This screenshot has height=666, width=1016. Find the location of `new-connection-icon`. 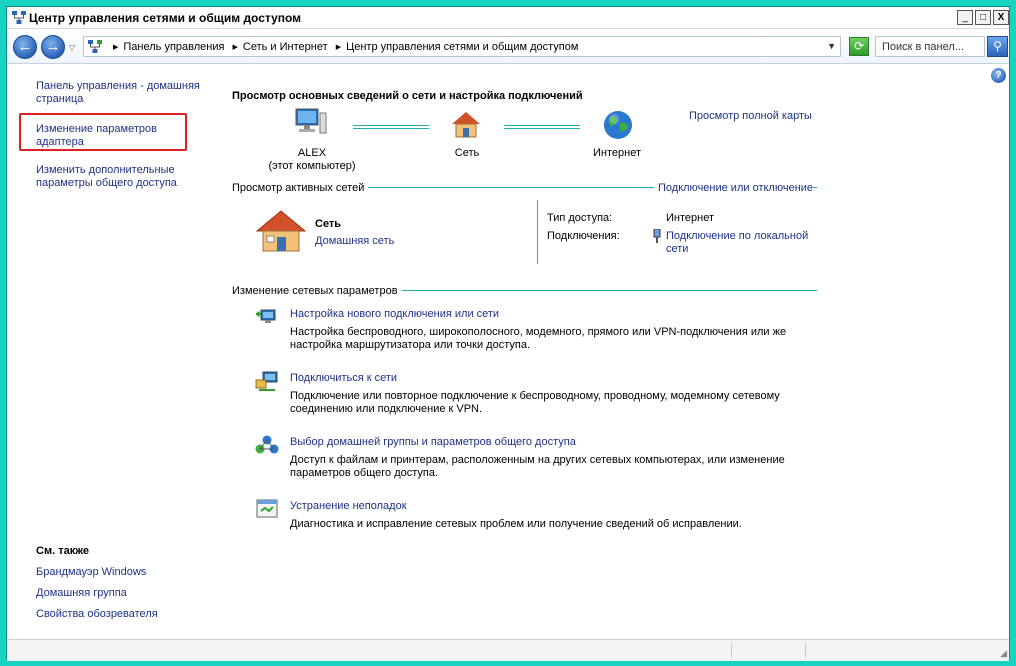

new-connection-icon is located at coordinates (267, 317).